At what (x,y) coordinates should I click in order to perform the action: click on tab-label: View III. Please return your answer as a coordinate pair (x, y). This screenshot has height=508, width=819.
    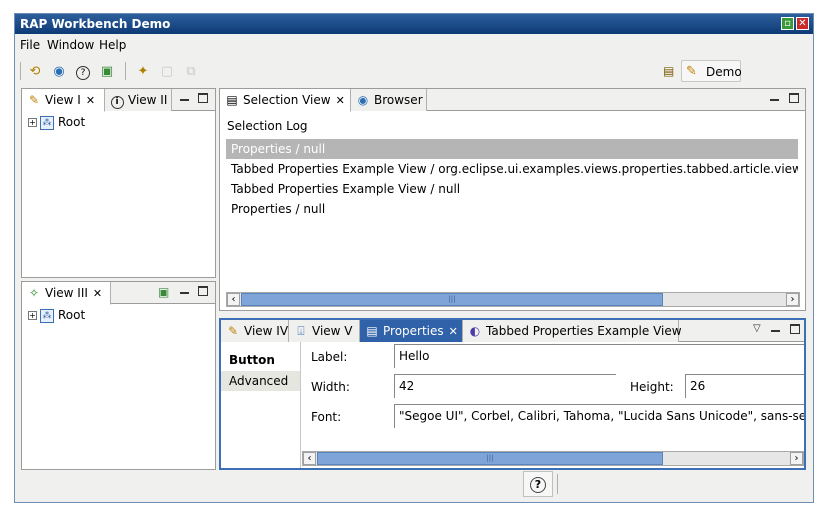
    Looking at the image, I should click on (66, 293).